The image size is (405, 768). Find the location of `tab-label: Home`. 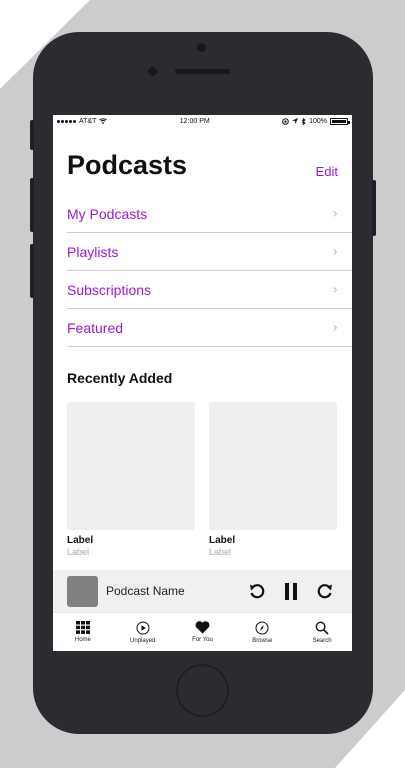

tab-label: Home is located at coordinates (82, 640).